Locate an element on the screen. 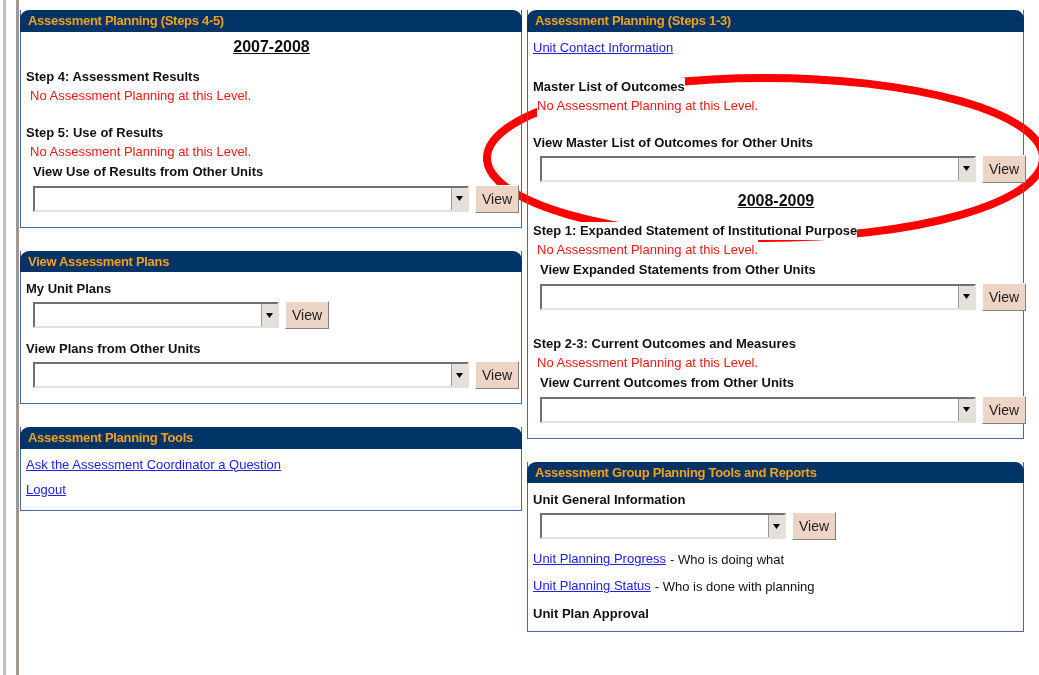 The width and height of the screenshot is (1039, 675). panel-header: Assessment Planning Tools is located at coordinates (271, 438).